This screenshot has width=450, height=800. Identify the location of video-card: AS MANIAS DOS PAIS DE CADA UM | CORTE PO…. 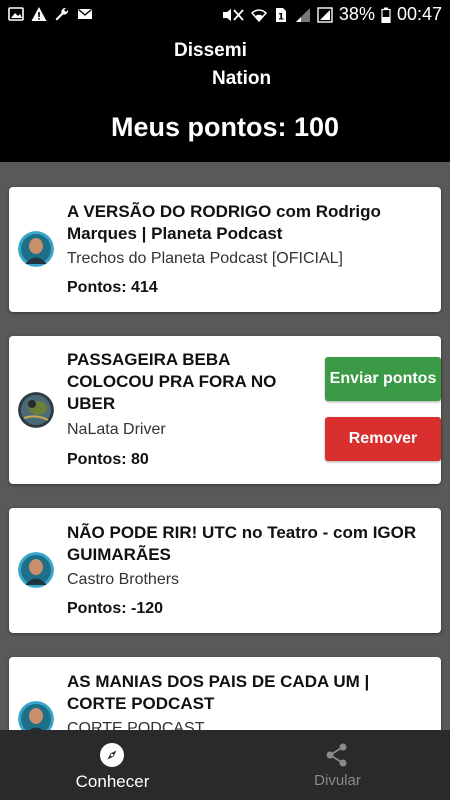
(225, 693).